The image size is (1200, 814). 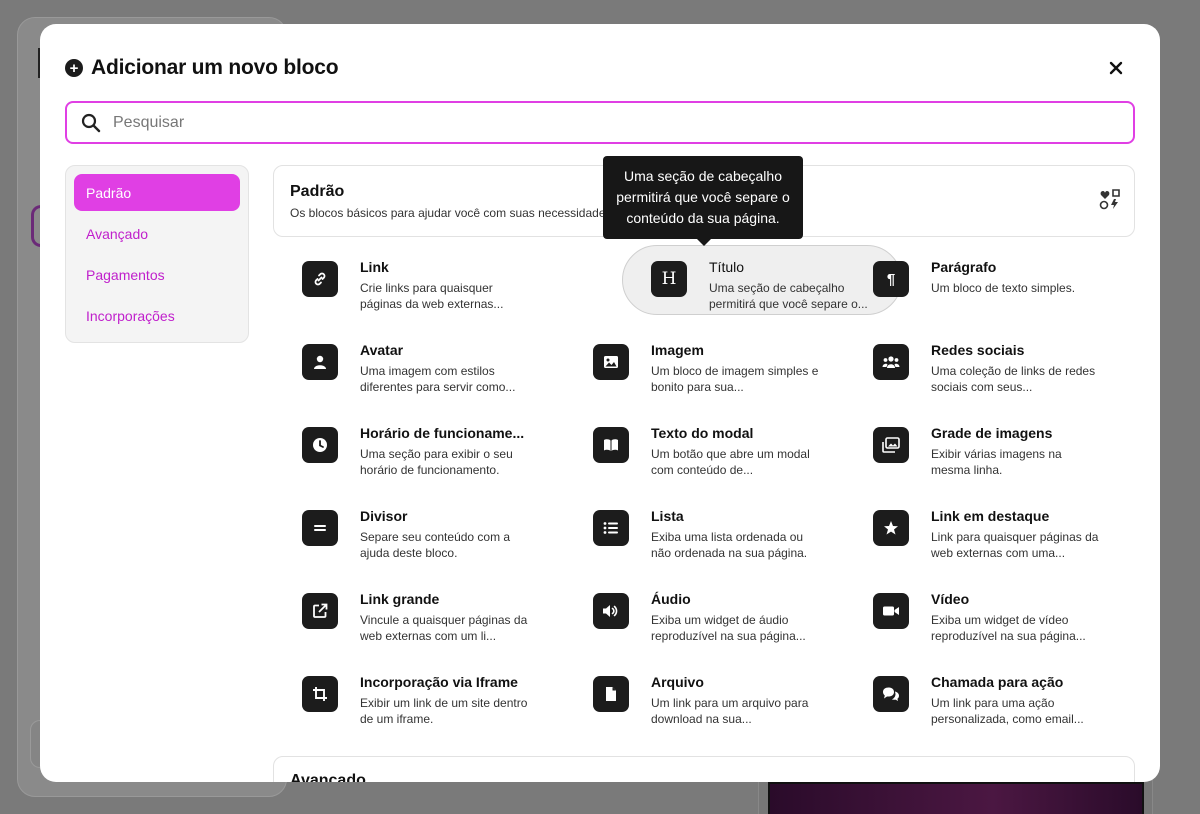 I want to click on divider-icon, so click(x=320, y=528).